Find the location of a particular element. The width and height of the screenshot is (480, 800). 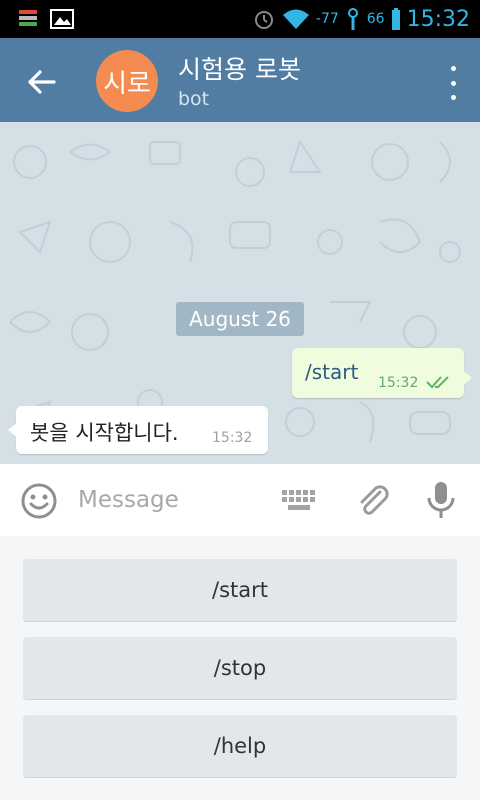

attach-icon is located at coordinates (373, 501).